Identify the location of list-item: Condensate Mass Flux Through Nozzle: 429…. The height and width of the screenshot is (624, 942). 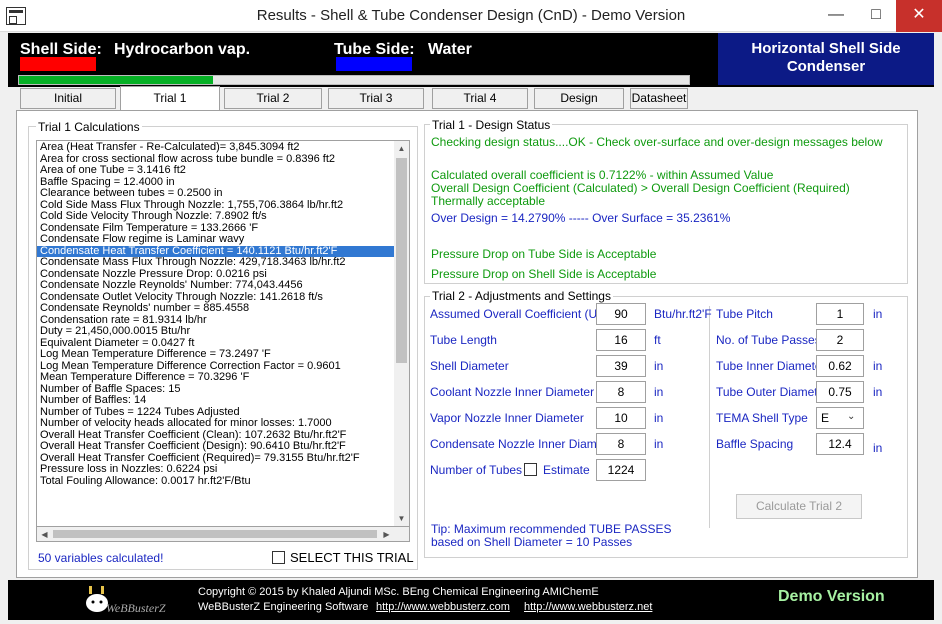
(216, 263).